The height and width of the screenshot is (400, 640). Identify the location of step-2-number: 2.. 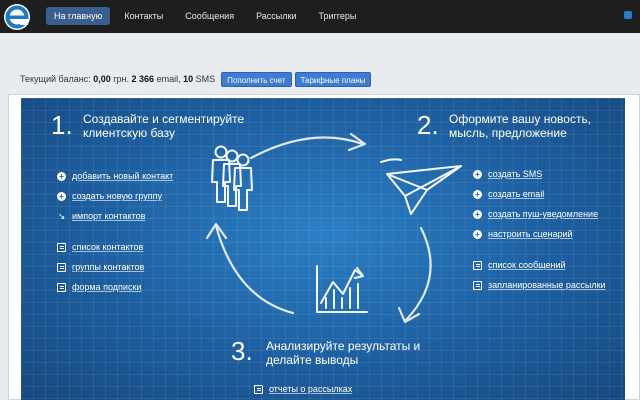
(428, 125).